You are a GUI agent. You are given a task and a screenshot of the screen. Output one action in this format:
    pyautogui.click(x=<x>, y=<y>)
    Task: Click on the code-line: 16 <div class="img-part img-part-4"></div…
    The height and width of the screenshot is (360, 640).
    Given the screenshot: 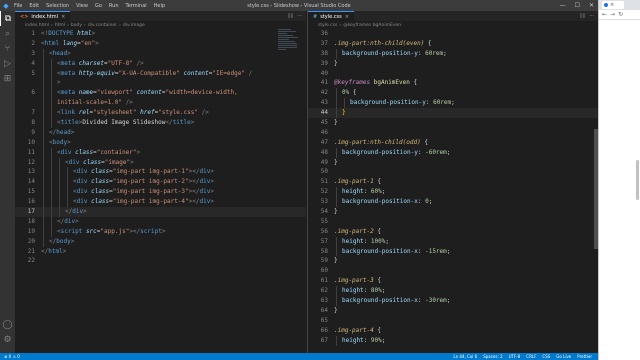 What is the action you would take?
    pyautogui.click(x=160, y=202)
    